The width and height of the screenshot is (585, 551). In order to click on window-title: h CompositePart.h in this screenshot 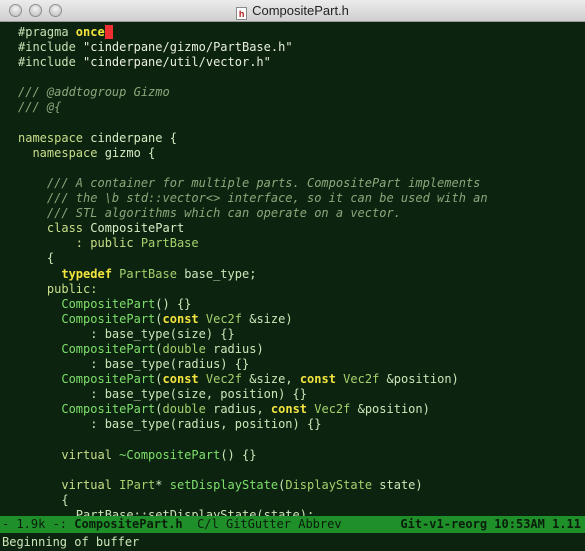, I will do `click(292, 11)`.